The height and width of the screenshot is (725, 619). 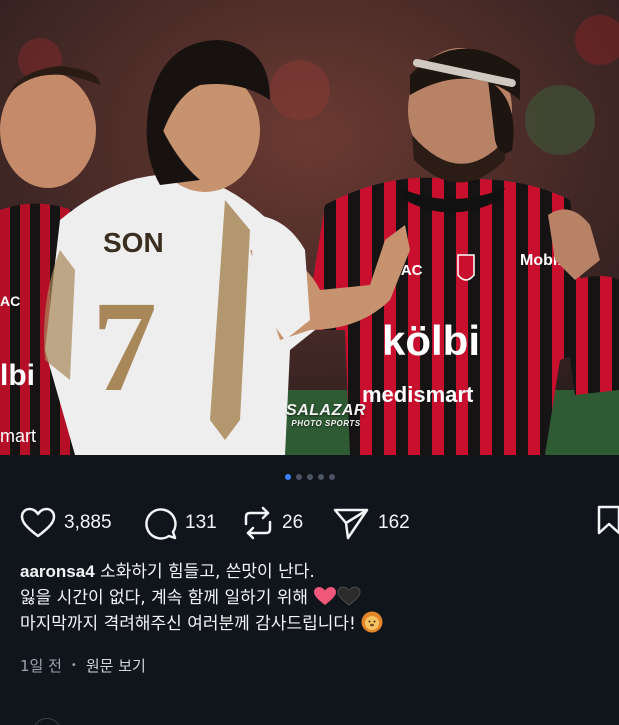 I want to click on left-ac-fragment: AC, so click(x=10, y=301).